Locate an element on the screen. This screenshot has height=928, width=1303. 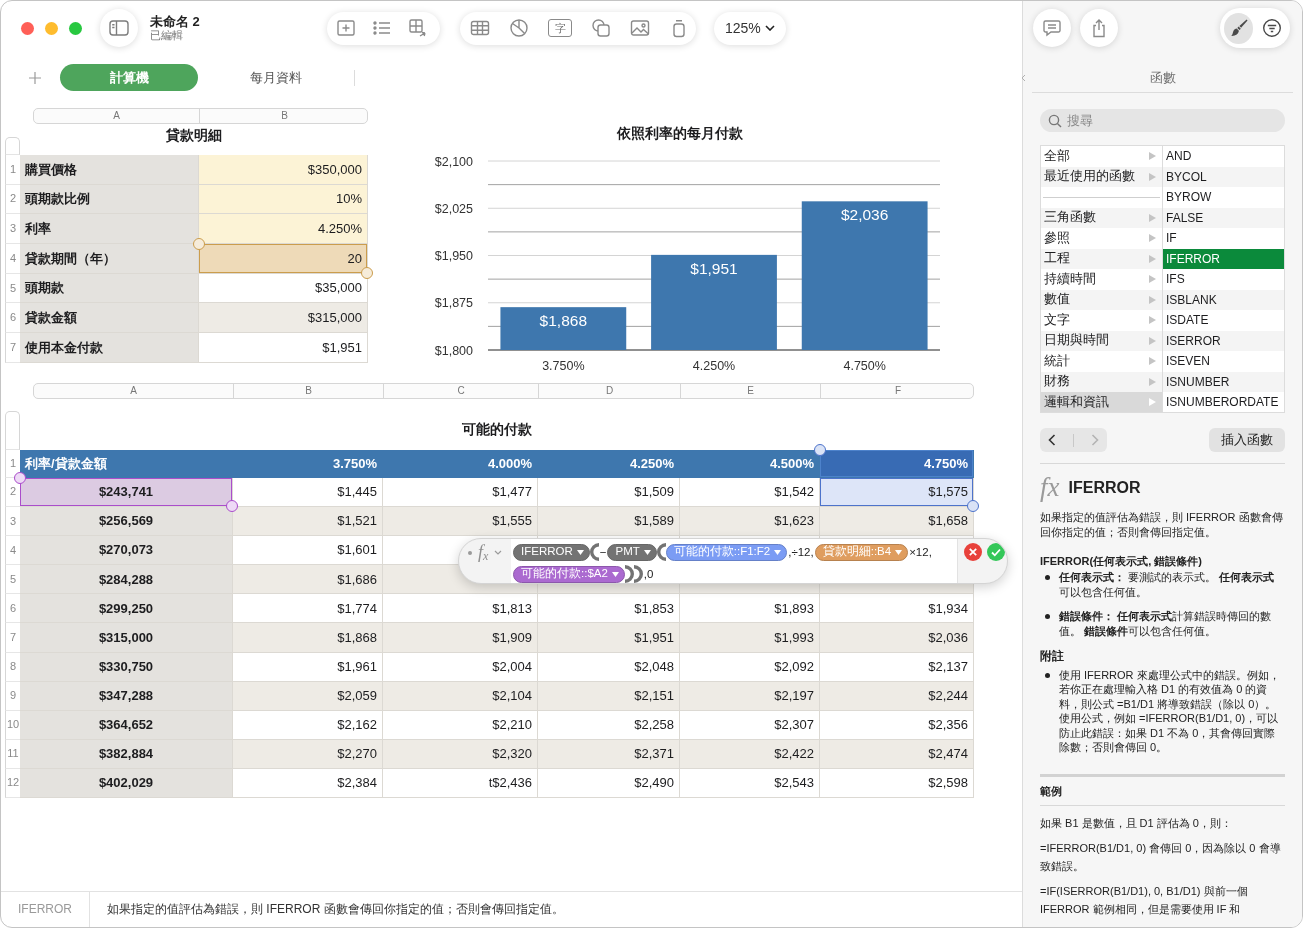
function-item: ISERROR is located at coordinates (1223, 340).